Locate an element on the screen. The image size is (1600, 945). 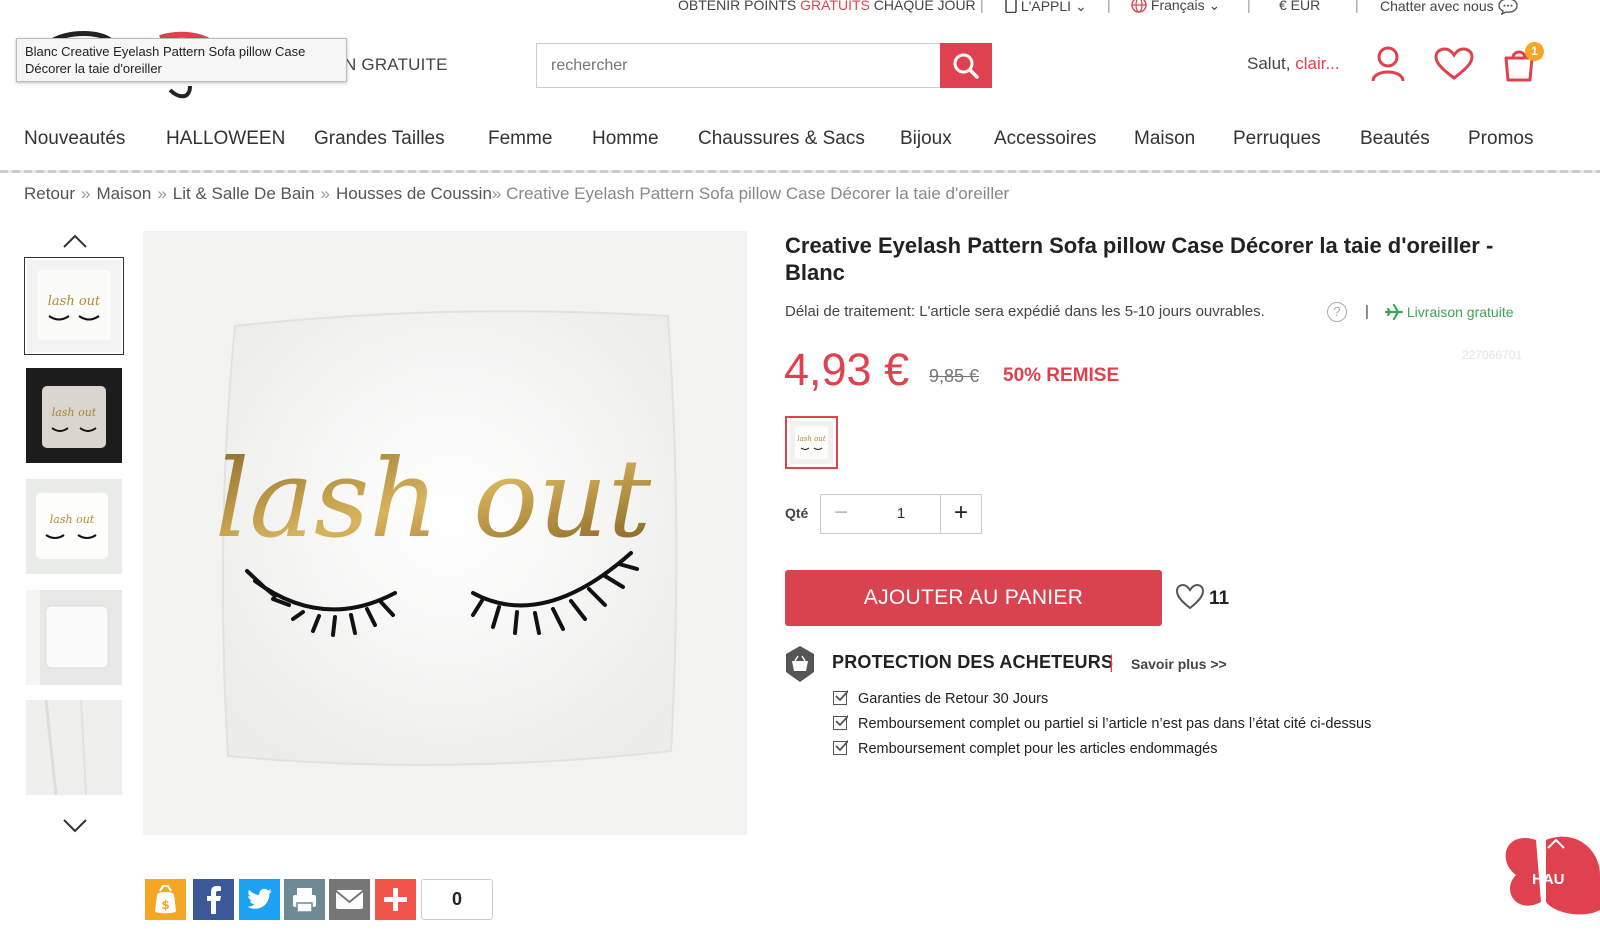
share-money-button: $ is located at coordinates (165, 899).